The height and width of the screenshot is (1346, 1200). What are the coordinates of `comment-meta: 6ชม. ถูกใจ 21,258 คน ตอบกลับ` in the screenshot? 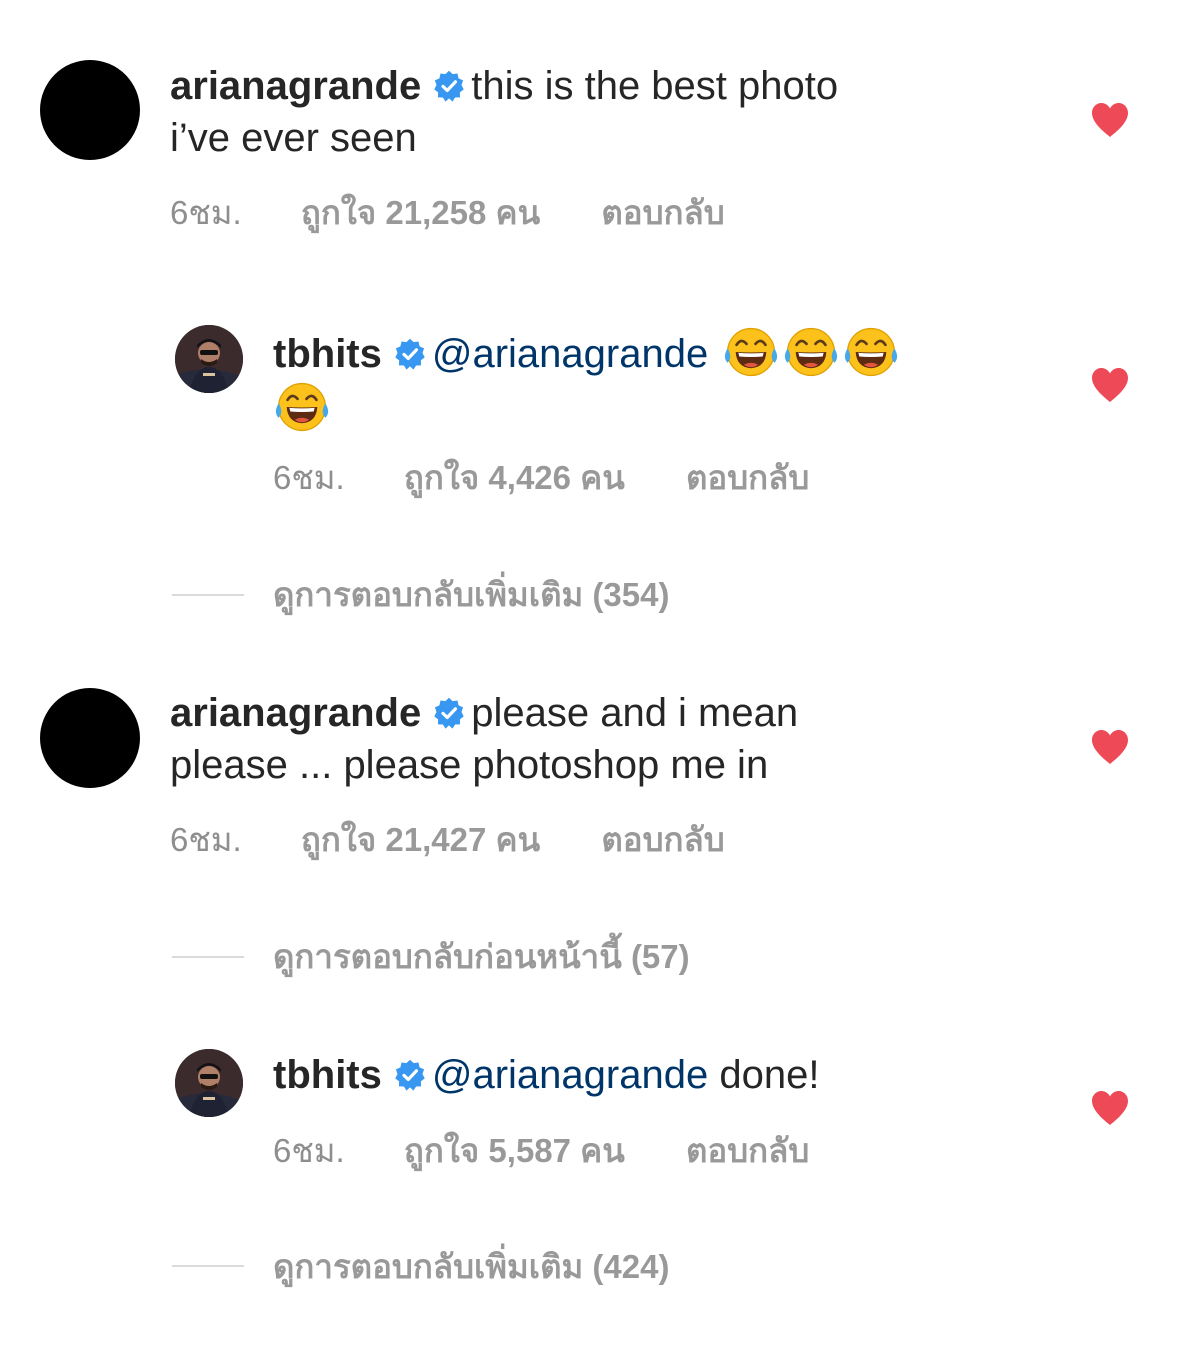 It's located at (447, 213).